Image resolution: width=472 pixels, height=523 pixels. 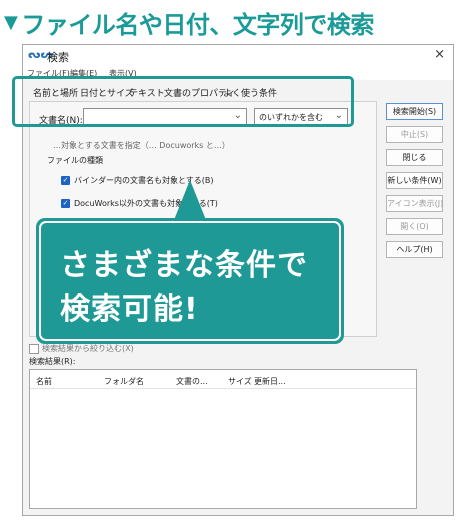 I want to click on callout-line-2: 検索可能!, so click(x=129, y=309).